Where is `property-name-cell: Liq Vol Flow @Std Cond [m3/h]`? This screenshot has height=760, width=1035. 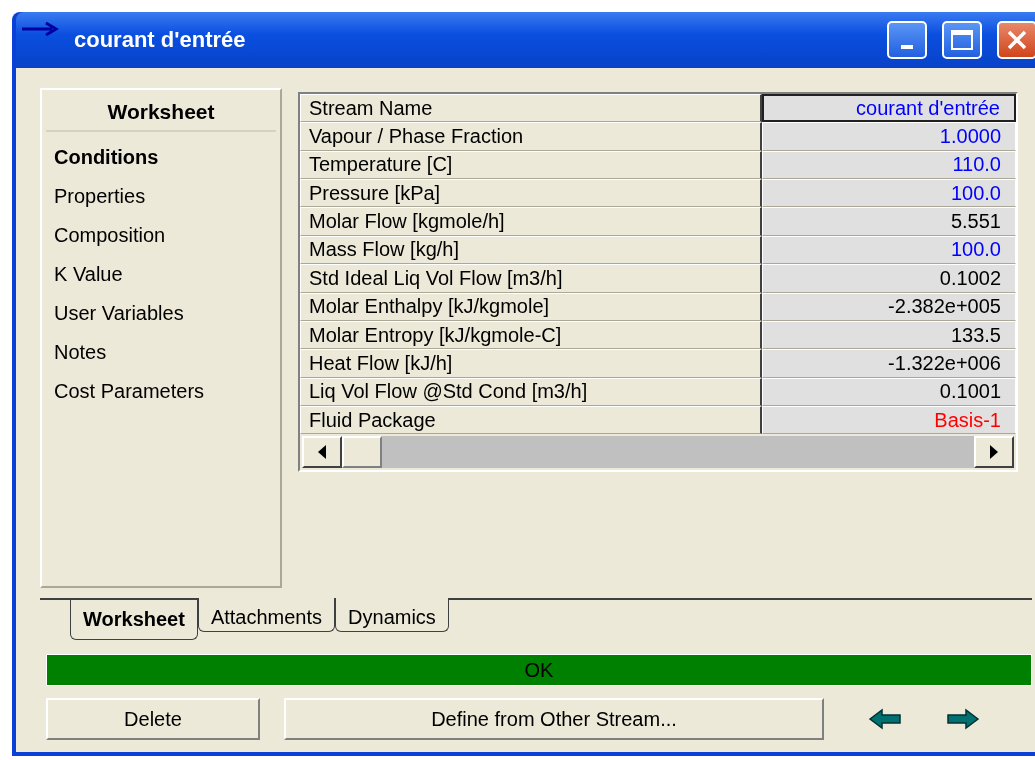 property-name-cell: Liq Vol Flow @Std Cond [m3/h] is located at coordinates (531, 391).